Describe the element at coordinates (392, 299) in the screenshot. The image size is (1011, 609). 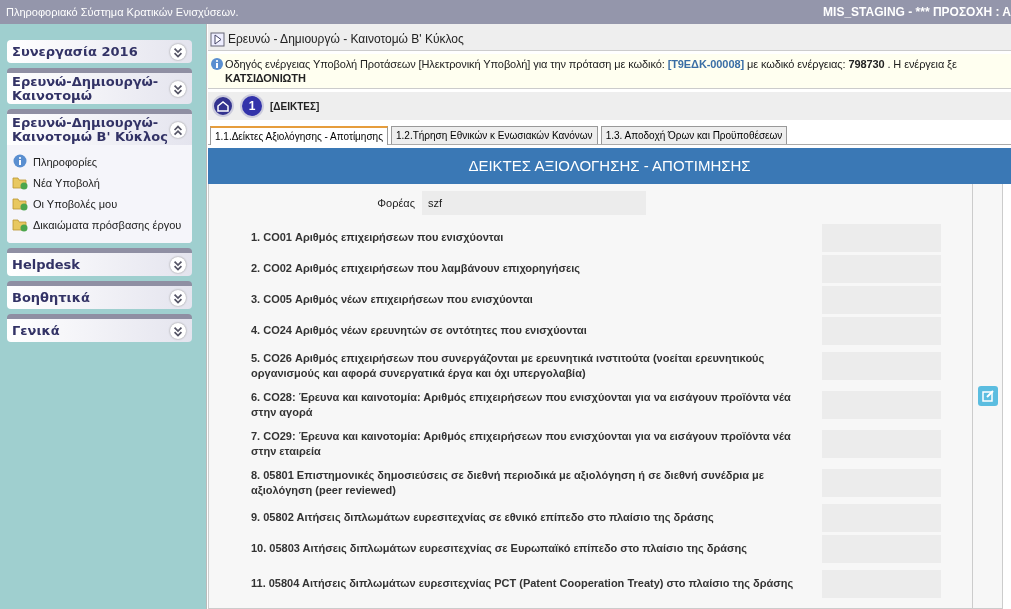
I see `indicator-label: 3. CO05 Αριθμός νέων επιχειρήσεων που ενισχύονται` at that location.